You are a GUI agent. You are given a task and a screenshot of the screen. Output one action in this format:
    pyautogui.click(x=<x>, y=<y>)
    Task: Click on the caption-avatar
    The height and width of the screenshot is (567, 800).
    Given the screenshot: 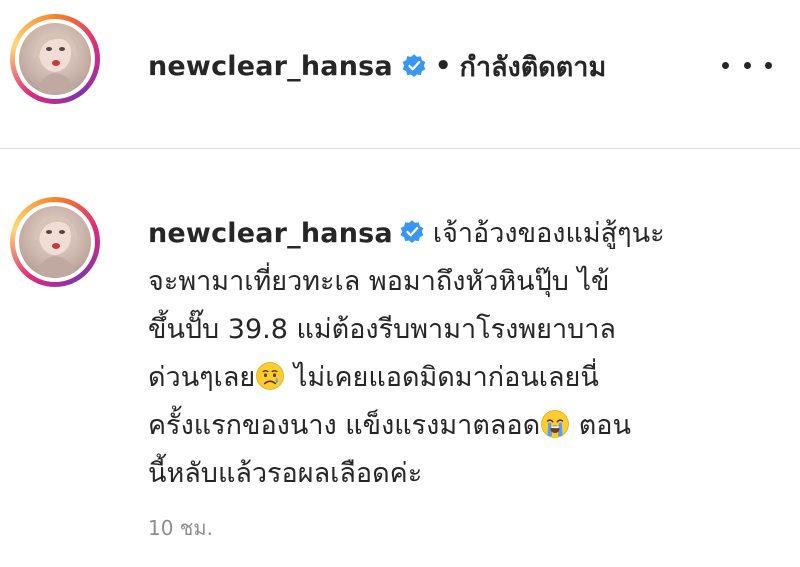 What is the action you would take?
    pyautogui.click(x=55, y=242)
    